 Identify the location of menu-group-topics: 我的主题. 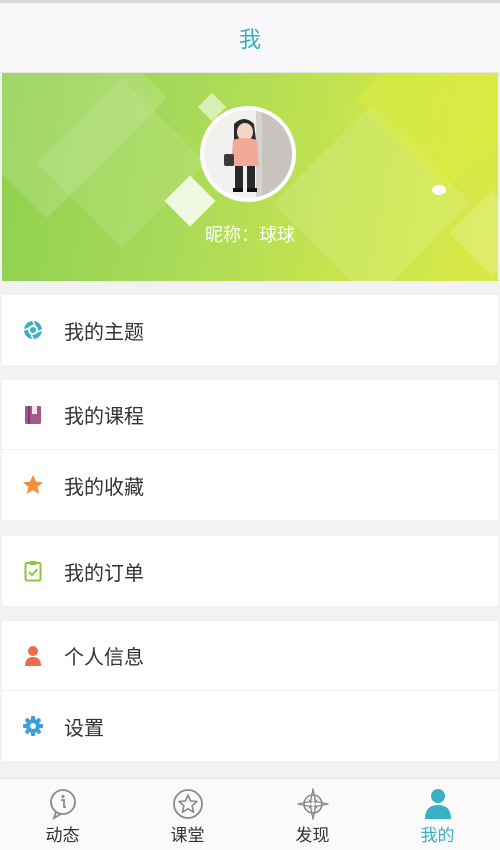
(250, 330).